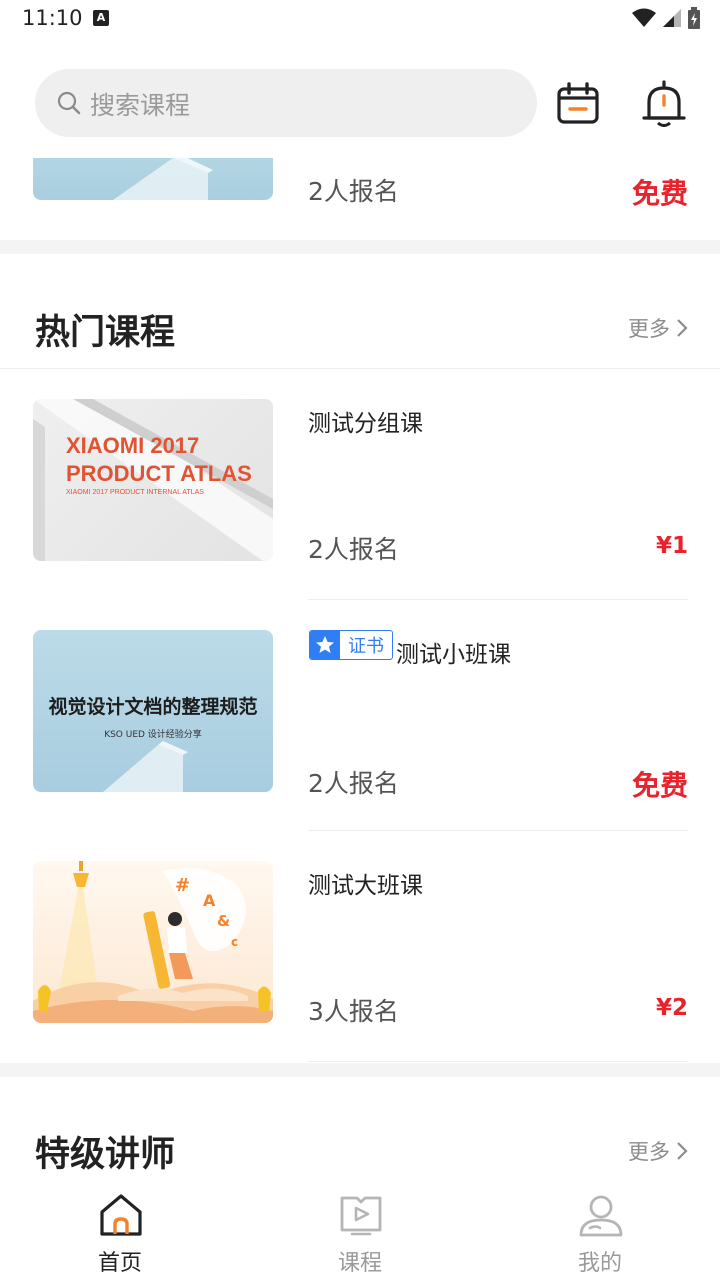 Image resolution: width=720 pixels, height=1280 pixels. I want to click on reading-illustration: # A & c, so click(153, 942).